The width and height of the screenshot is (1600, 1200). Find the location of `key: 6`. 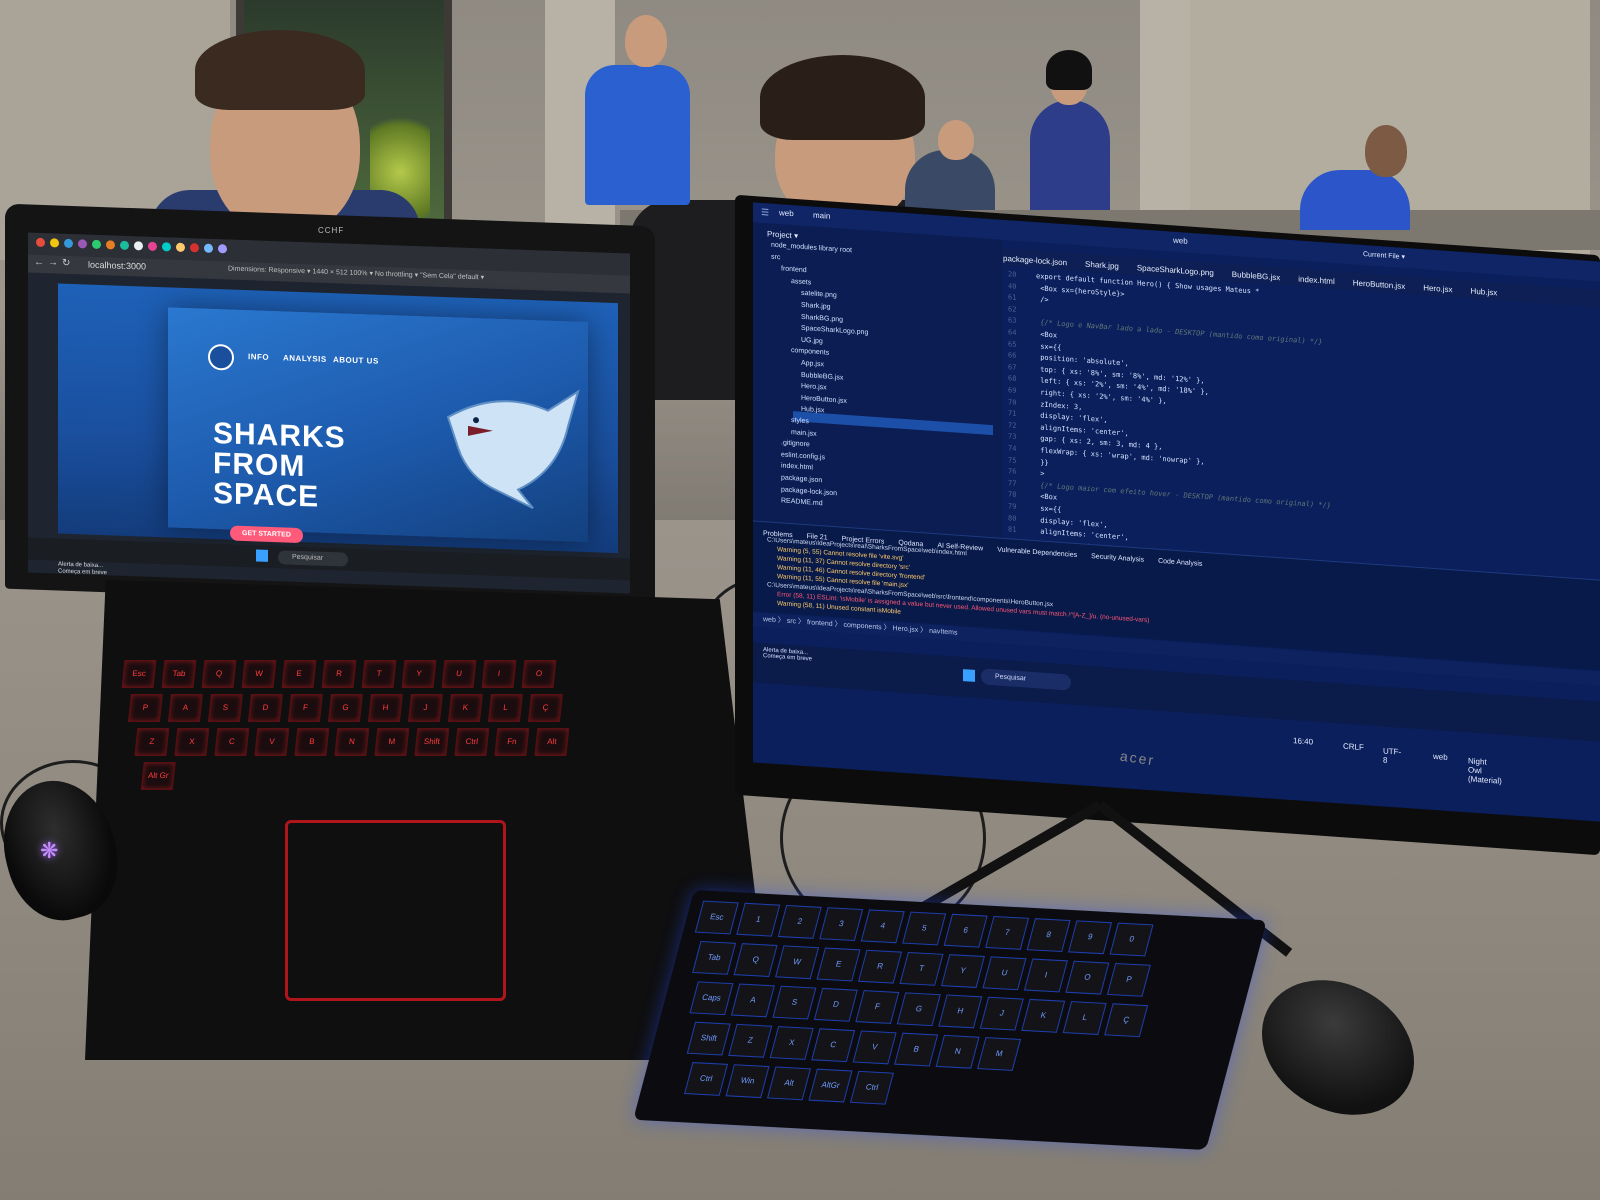

key: 6 is located at coordinates (965, 930).